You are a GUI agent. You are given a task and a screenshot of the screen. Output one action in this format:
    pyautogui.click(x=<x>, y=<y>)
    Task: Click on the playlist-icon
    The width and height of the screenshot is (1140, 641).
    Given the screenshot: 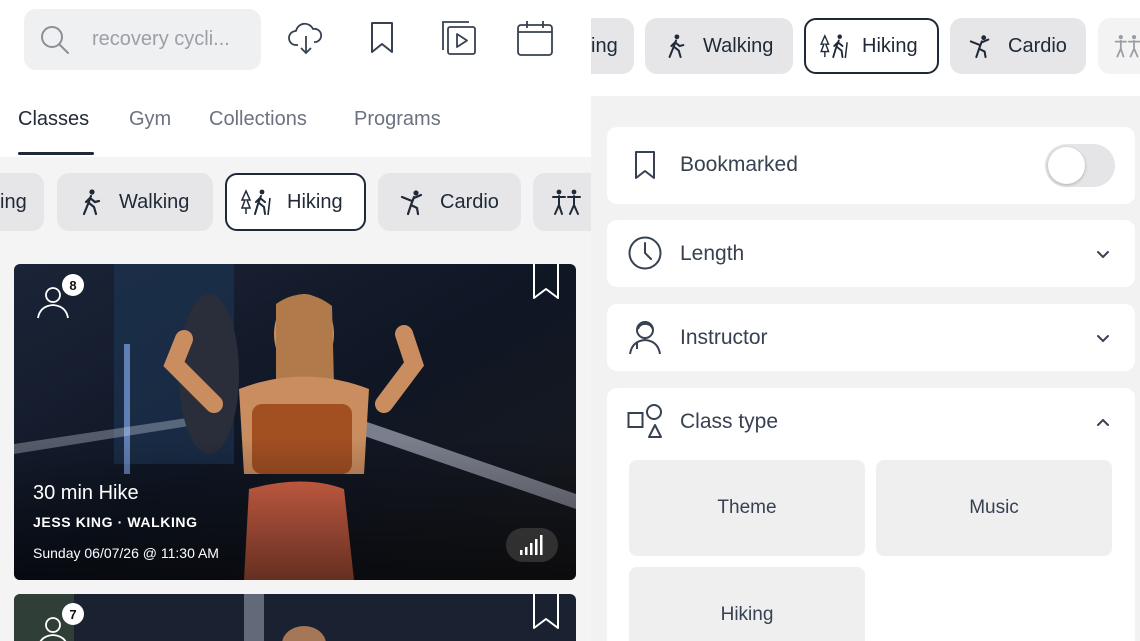 What is the action you would take?
    pyautogui.click(x=459, y=38)
    